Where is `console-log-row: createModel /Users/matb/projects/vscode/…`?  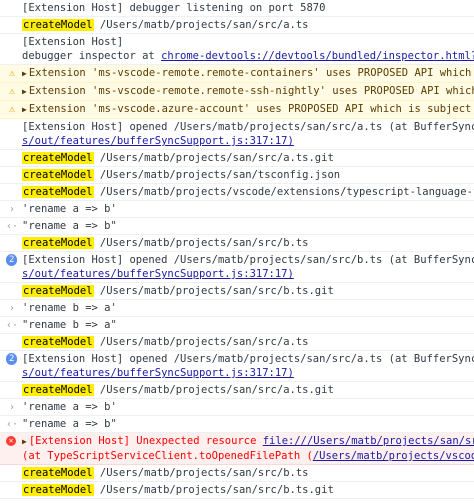 console-log-row: createModel /Users/matb/projects/vscode/… is located at coordinates (237, 192).